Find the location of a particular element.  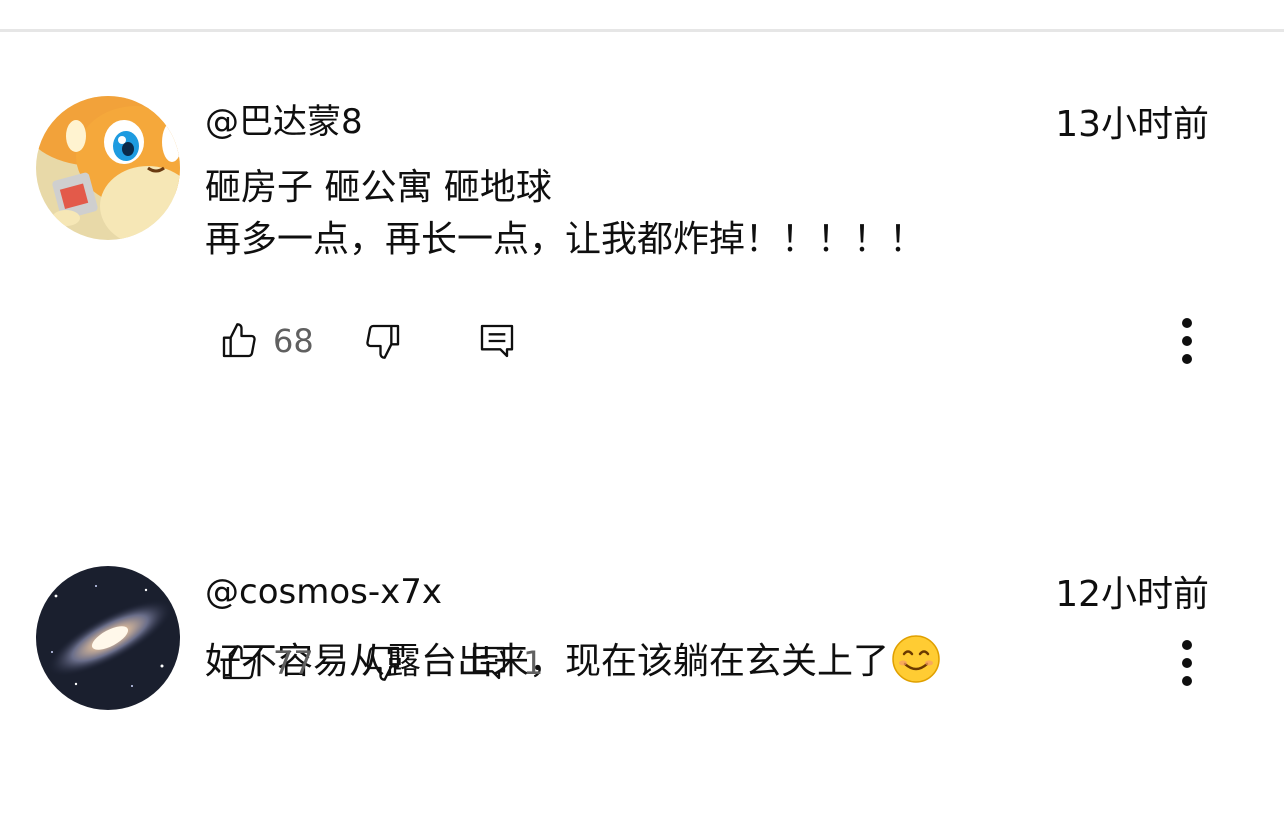

like-button: 68 is located at coordinates (266, 341).